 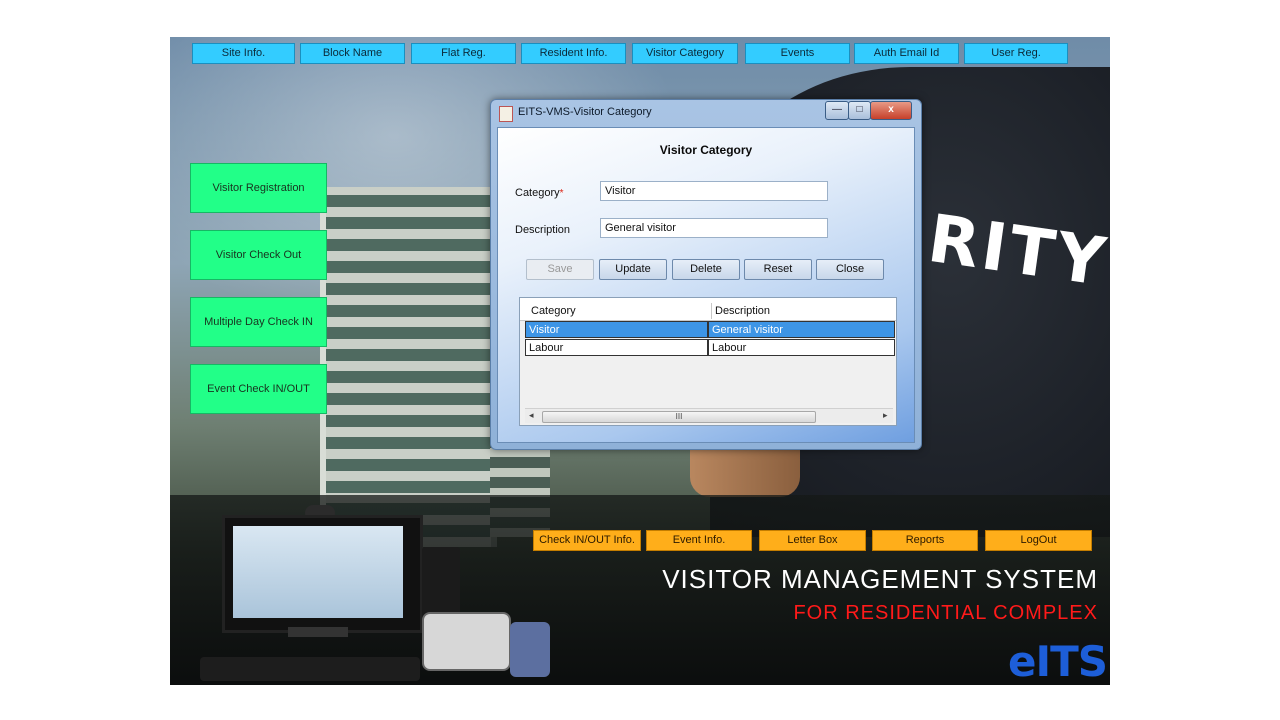 What do you see at coordinates (850, 269) in the screenshot?
I see `close-button: Close` at bounding box center [850, 269].